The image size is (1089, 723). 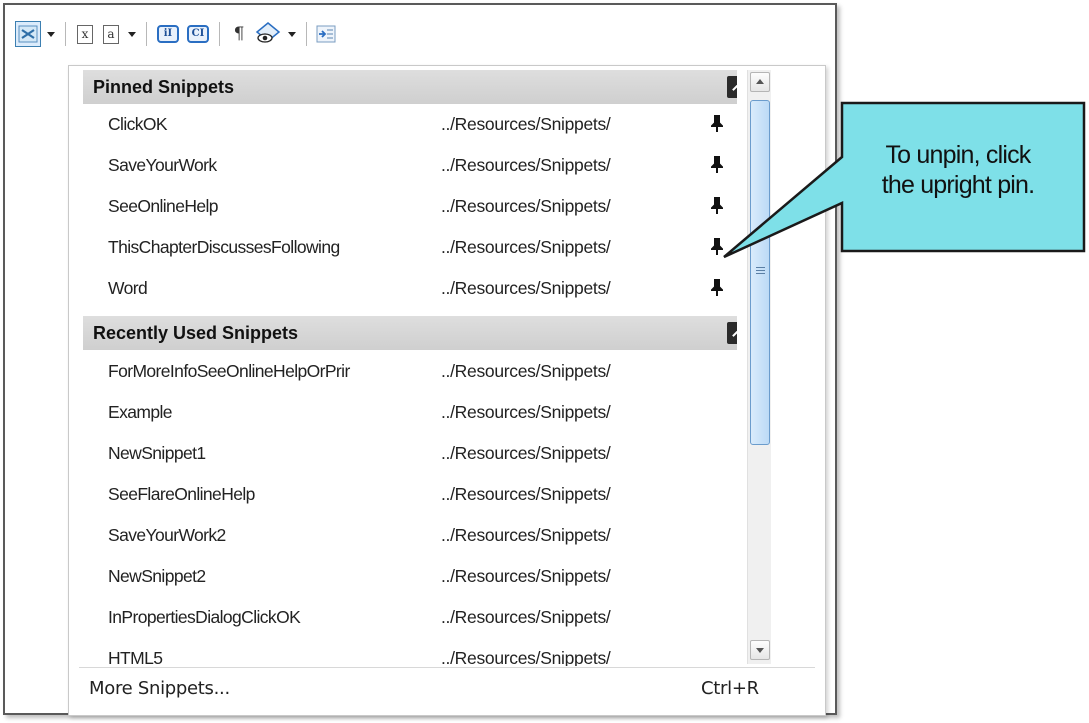 What do you see at coordinates (157, 452) in the screenshot?
I see `snippet-name: NewSnippet1` at bounding box center [157, 452].